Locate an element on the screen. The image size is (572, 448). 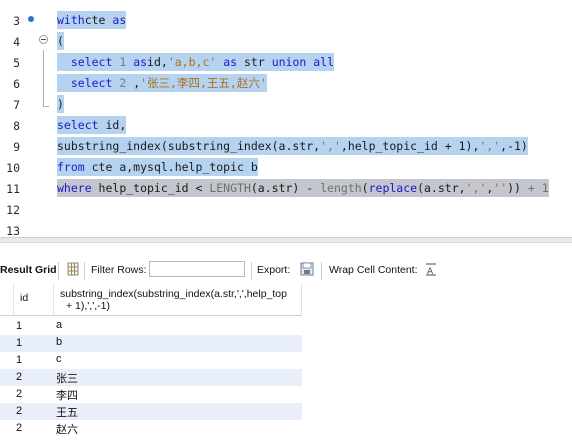
table-row: 2 赵六 is located at coordinates (151, 428).